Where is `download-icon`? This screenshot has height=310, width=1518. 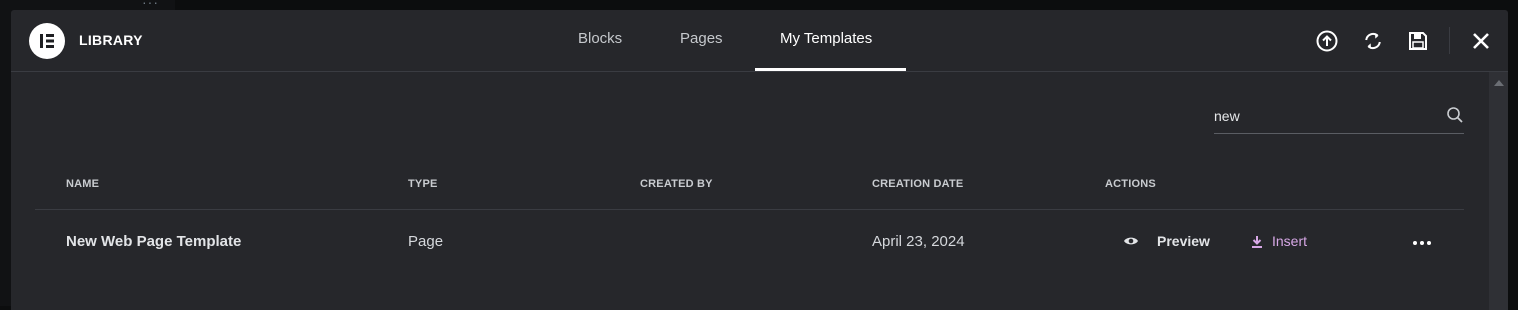
download-icon is located at coordinates (1257, 241).